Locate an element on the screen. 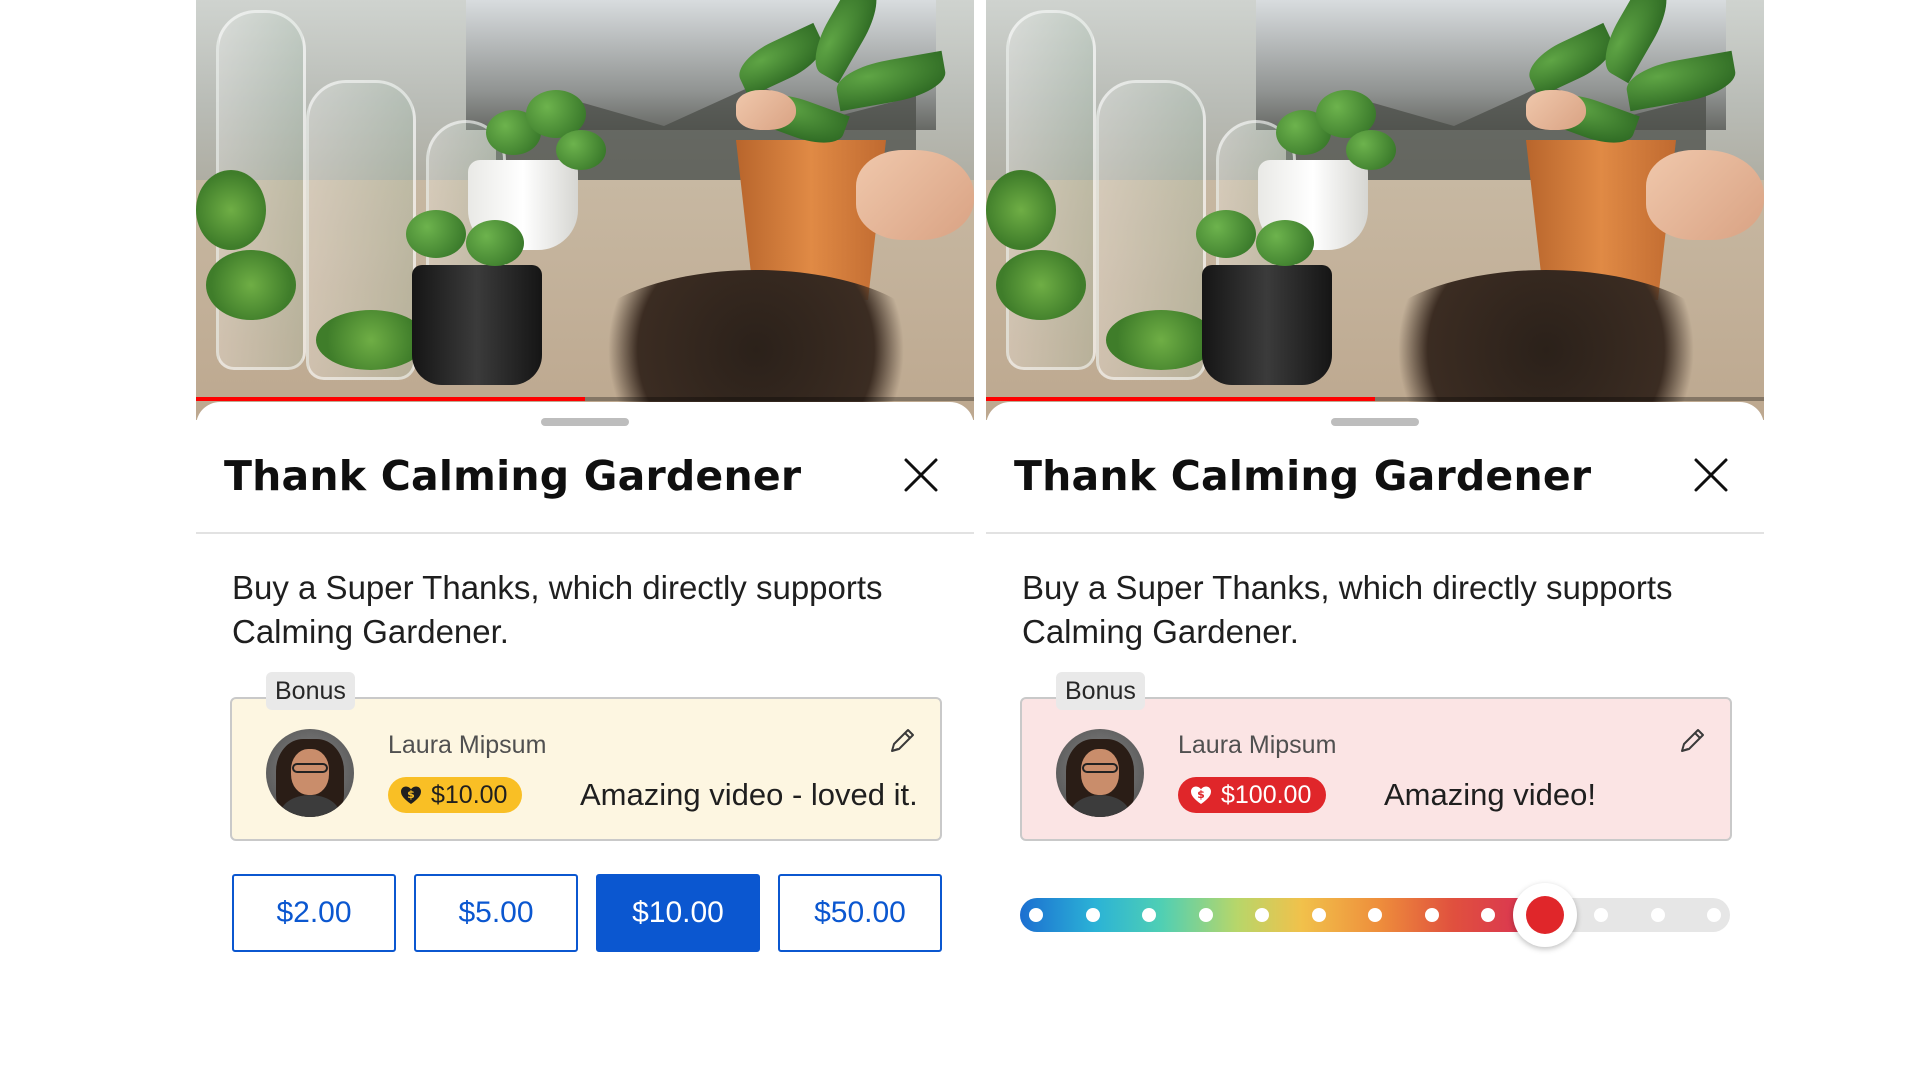 This screenshot has width=1920, height=1080. amount-option-button-selected: $10.00 is located at coordinates (678, 913).